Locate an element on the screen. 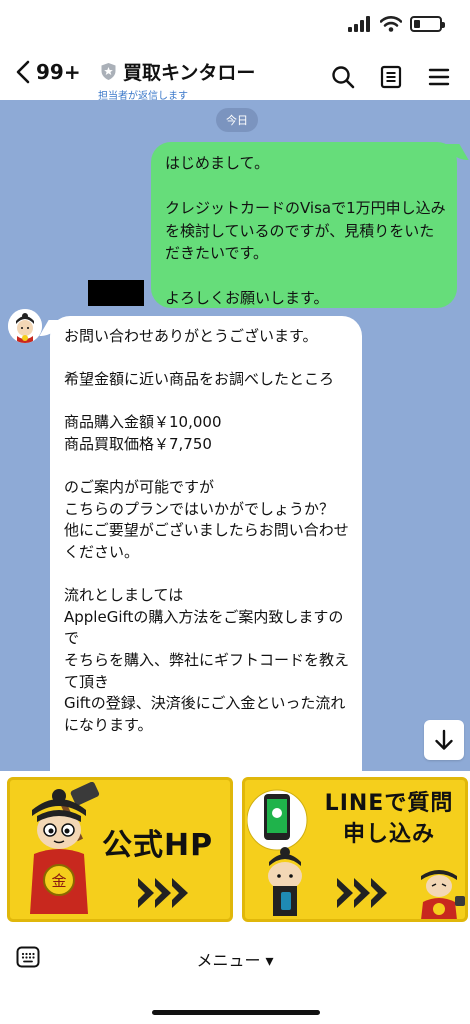  official-shield-icon is located at coordinates (108, 71).